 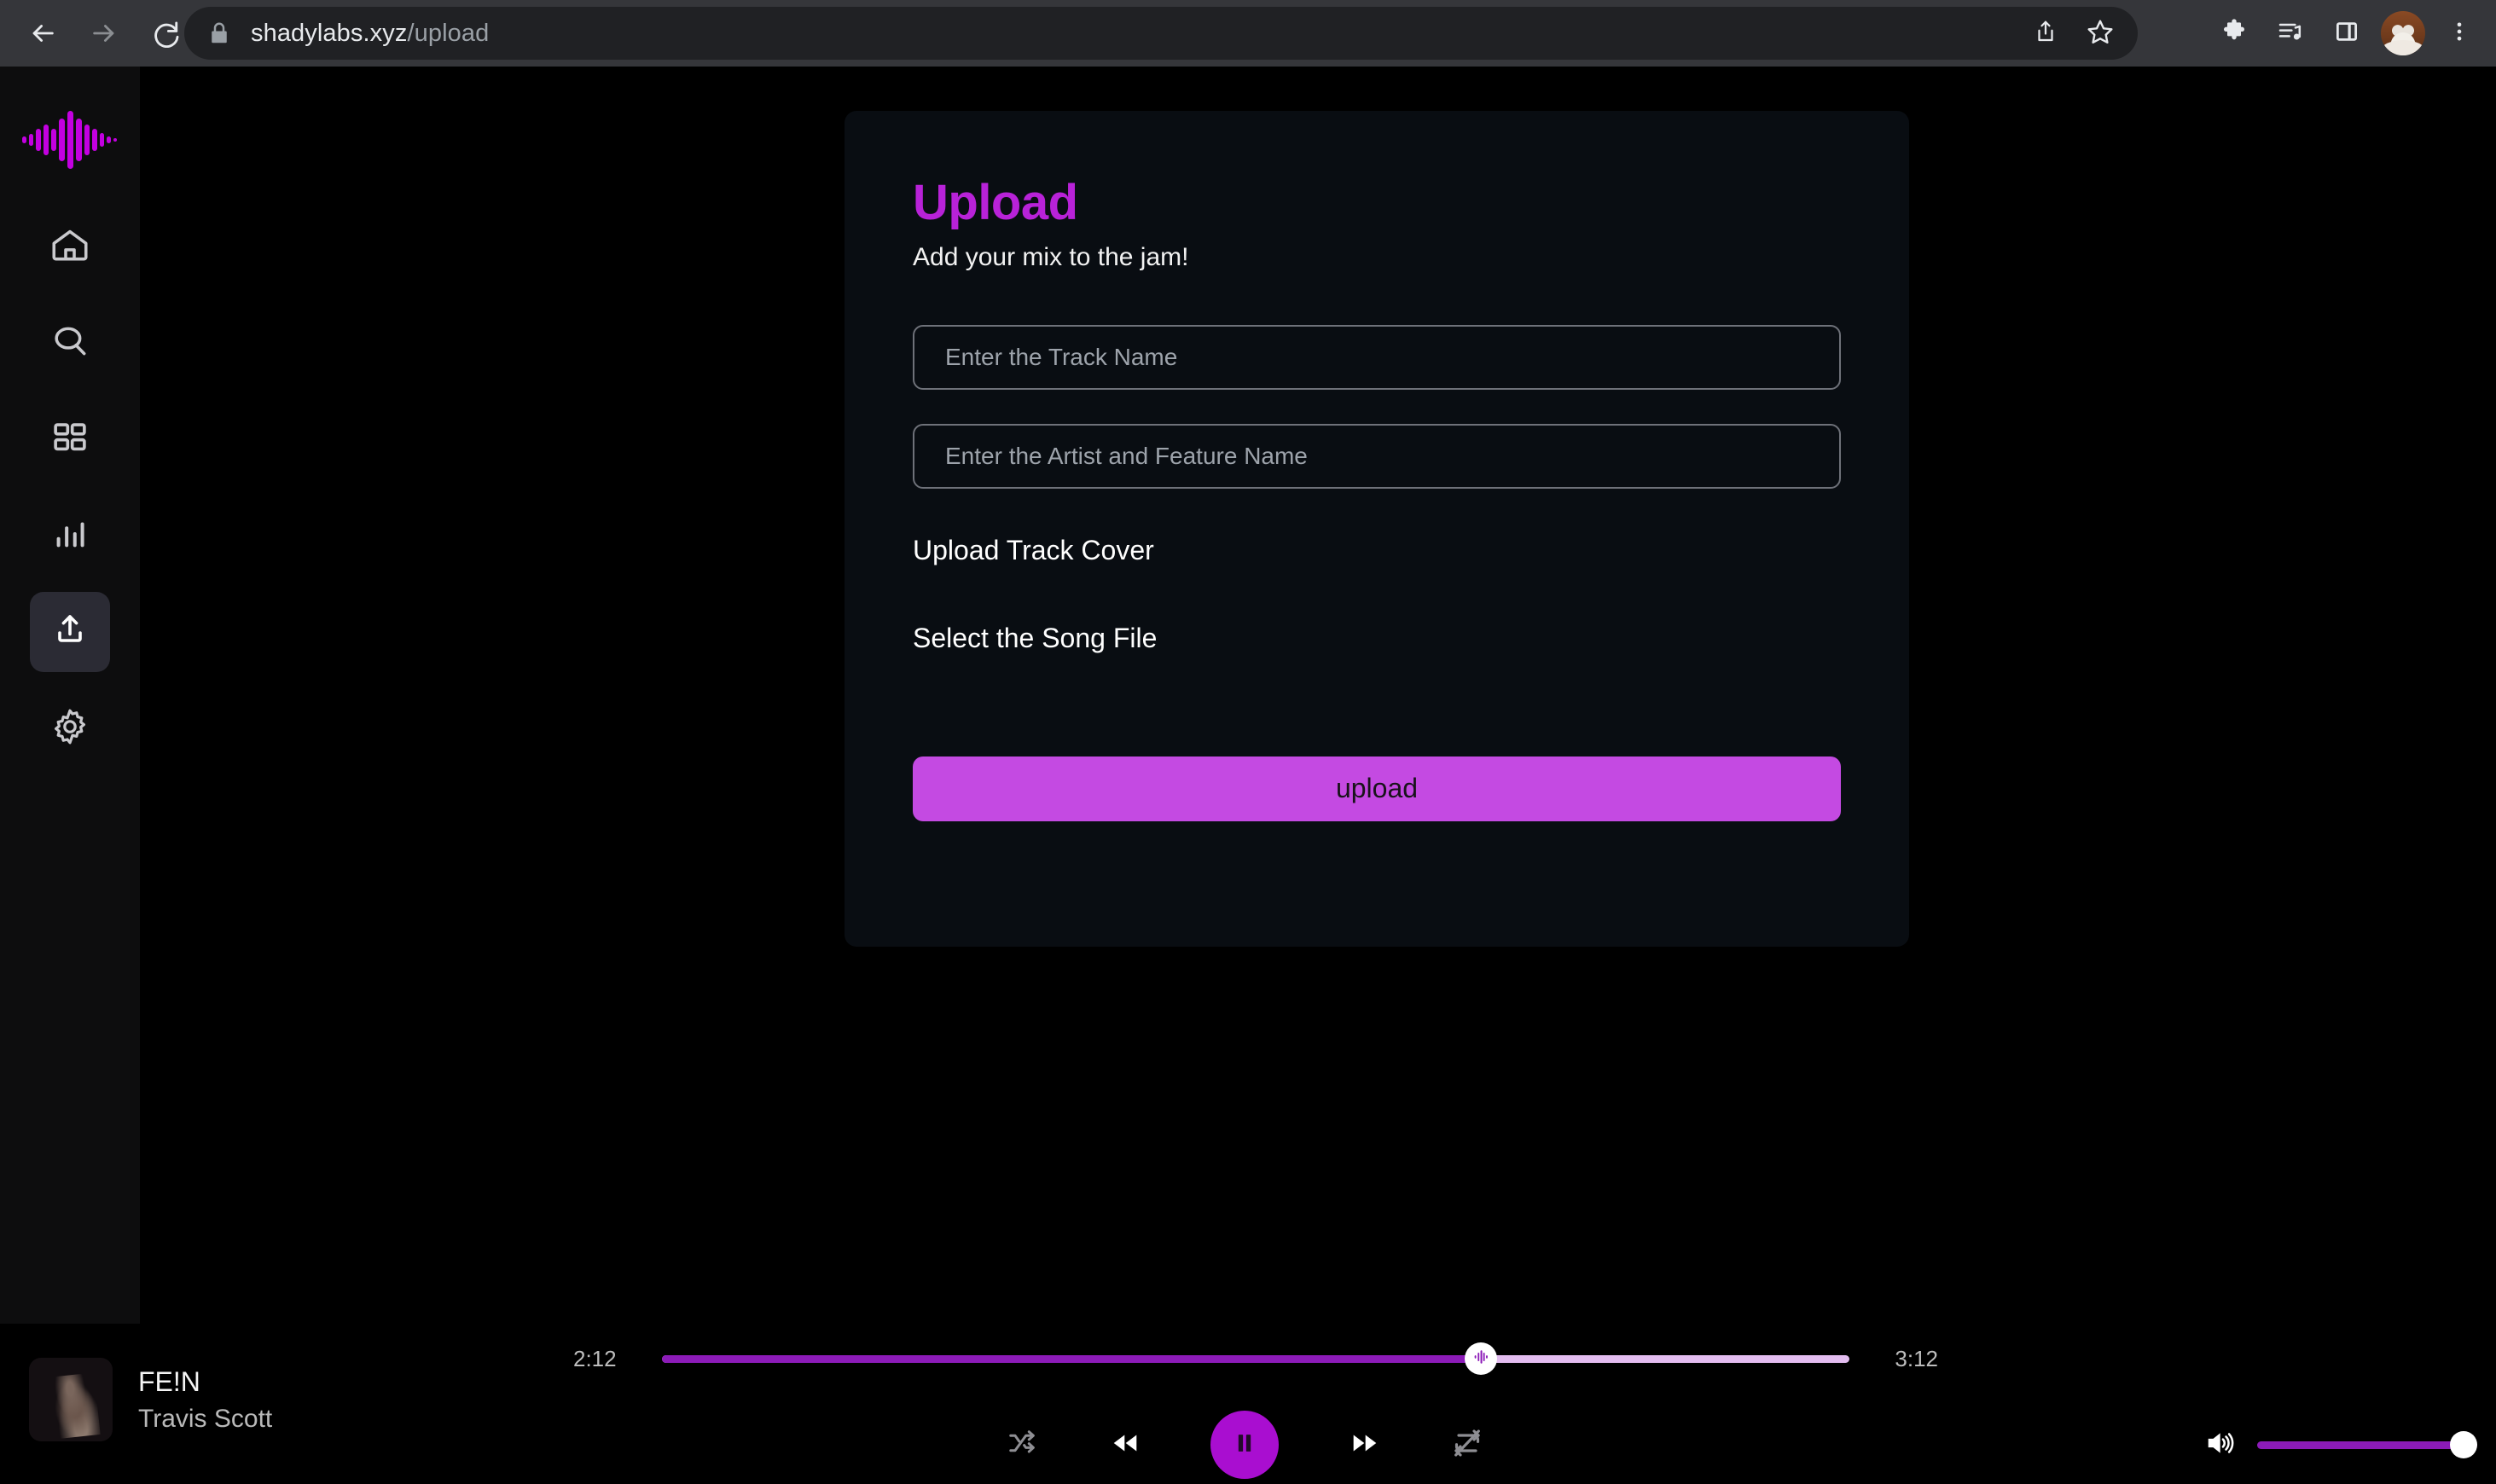 I want to click on omnibox-actions, so click(x=2073, y=33).